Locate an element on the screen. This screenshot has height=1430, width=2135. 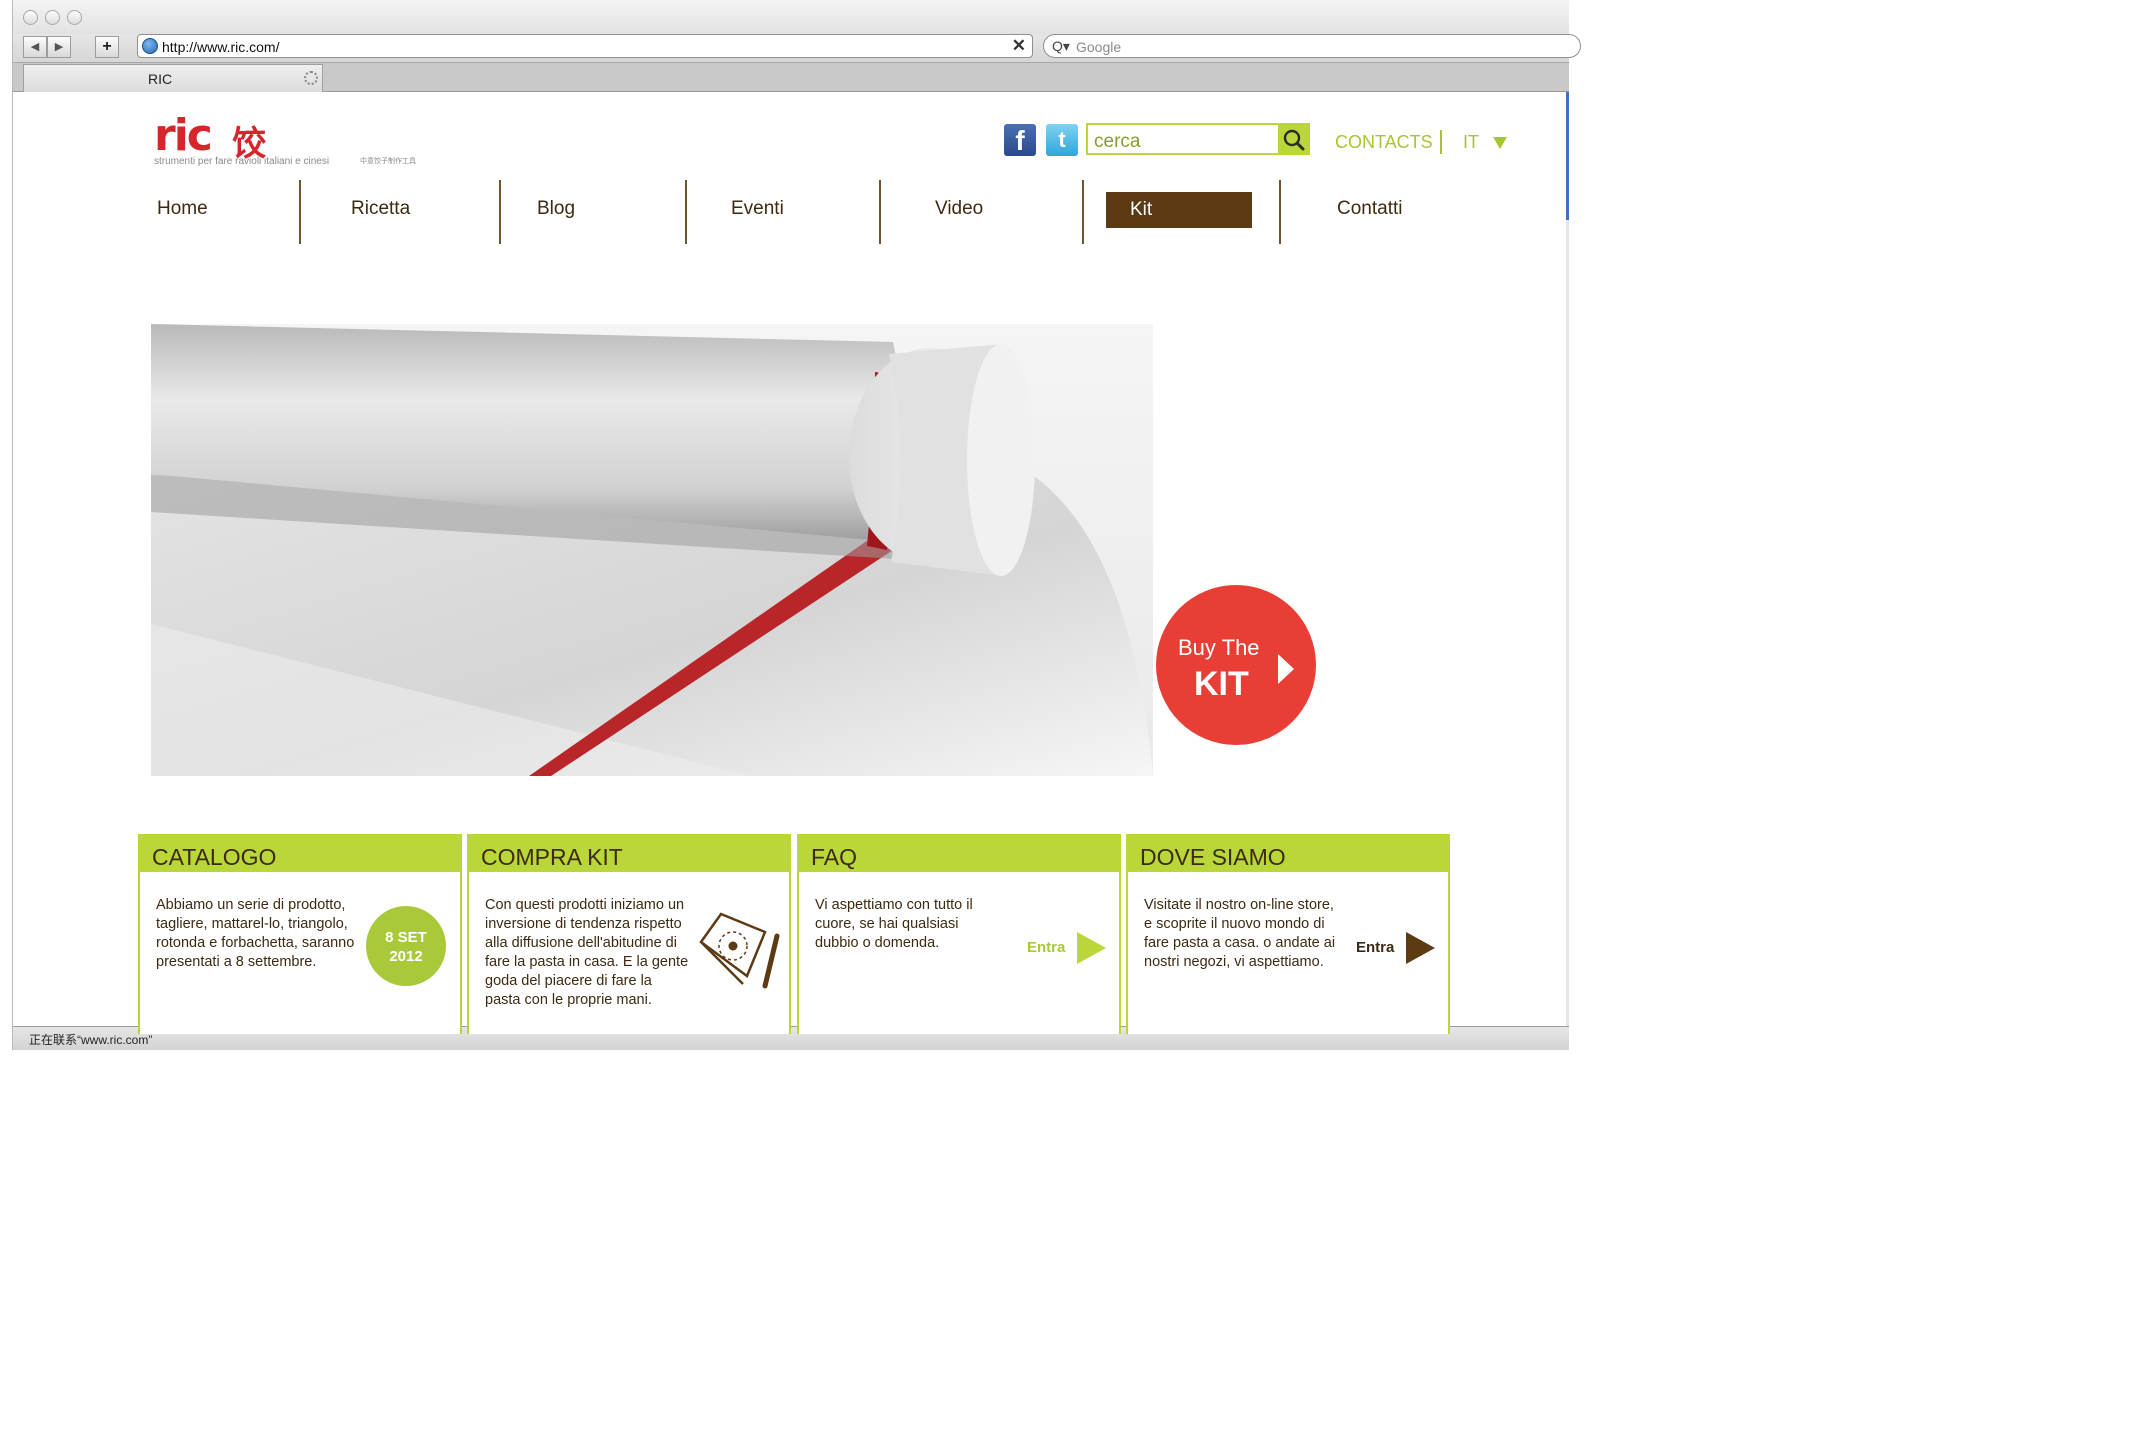
box-header: FAQ is located at coordinates (959, 854).